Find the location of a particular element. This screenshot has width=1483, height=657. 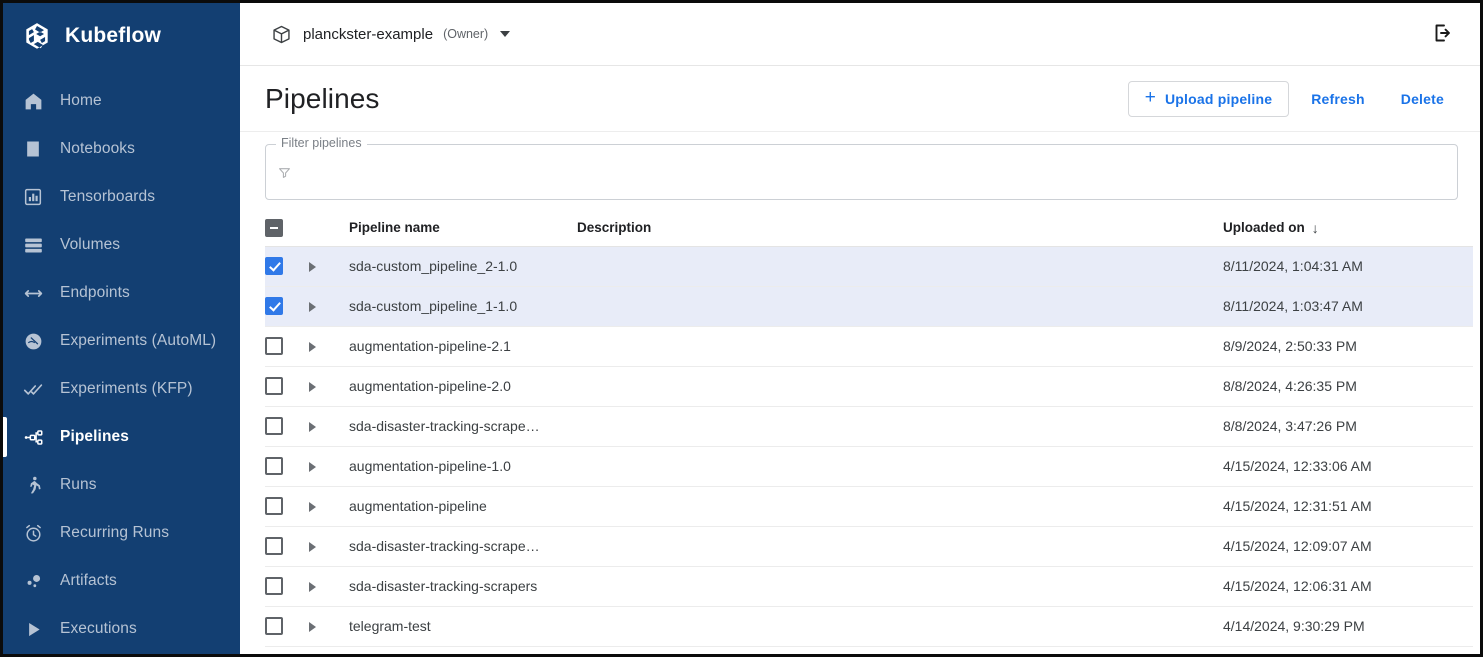

uploaded-on-sort: Uploaded on ↓ is located at coordinates (1271, 227).